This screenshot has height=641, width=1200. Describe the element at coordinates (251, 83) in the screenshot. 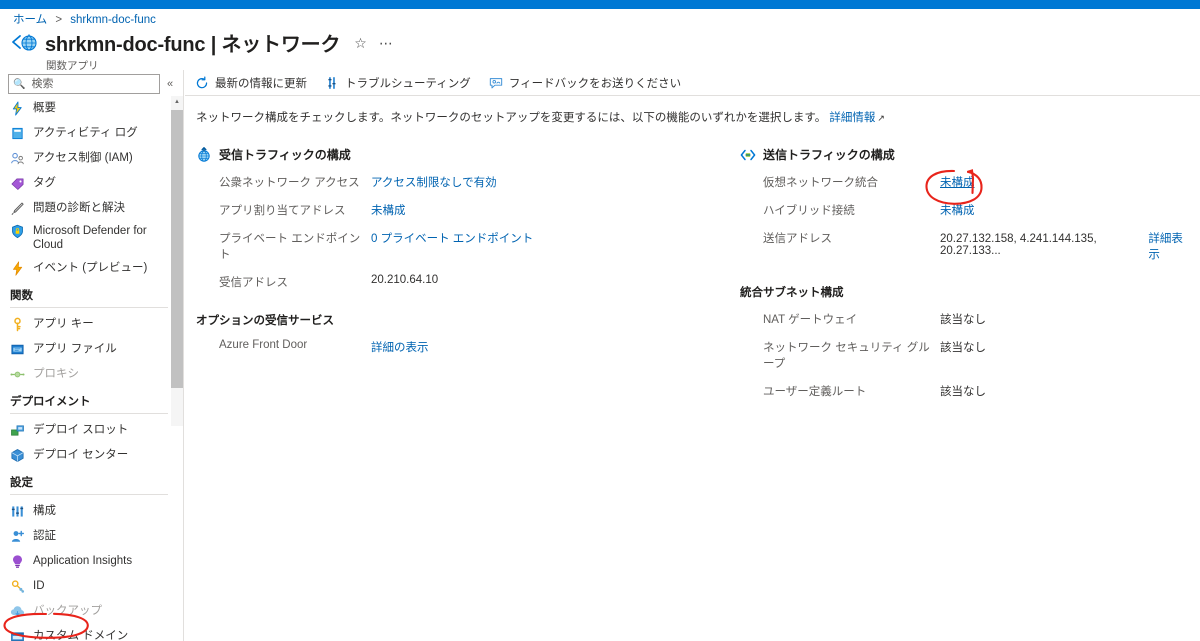

I see `command-refresh-button: 最新の情報に更新` at that location.